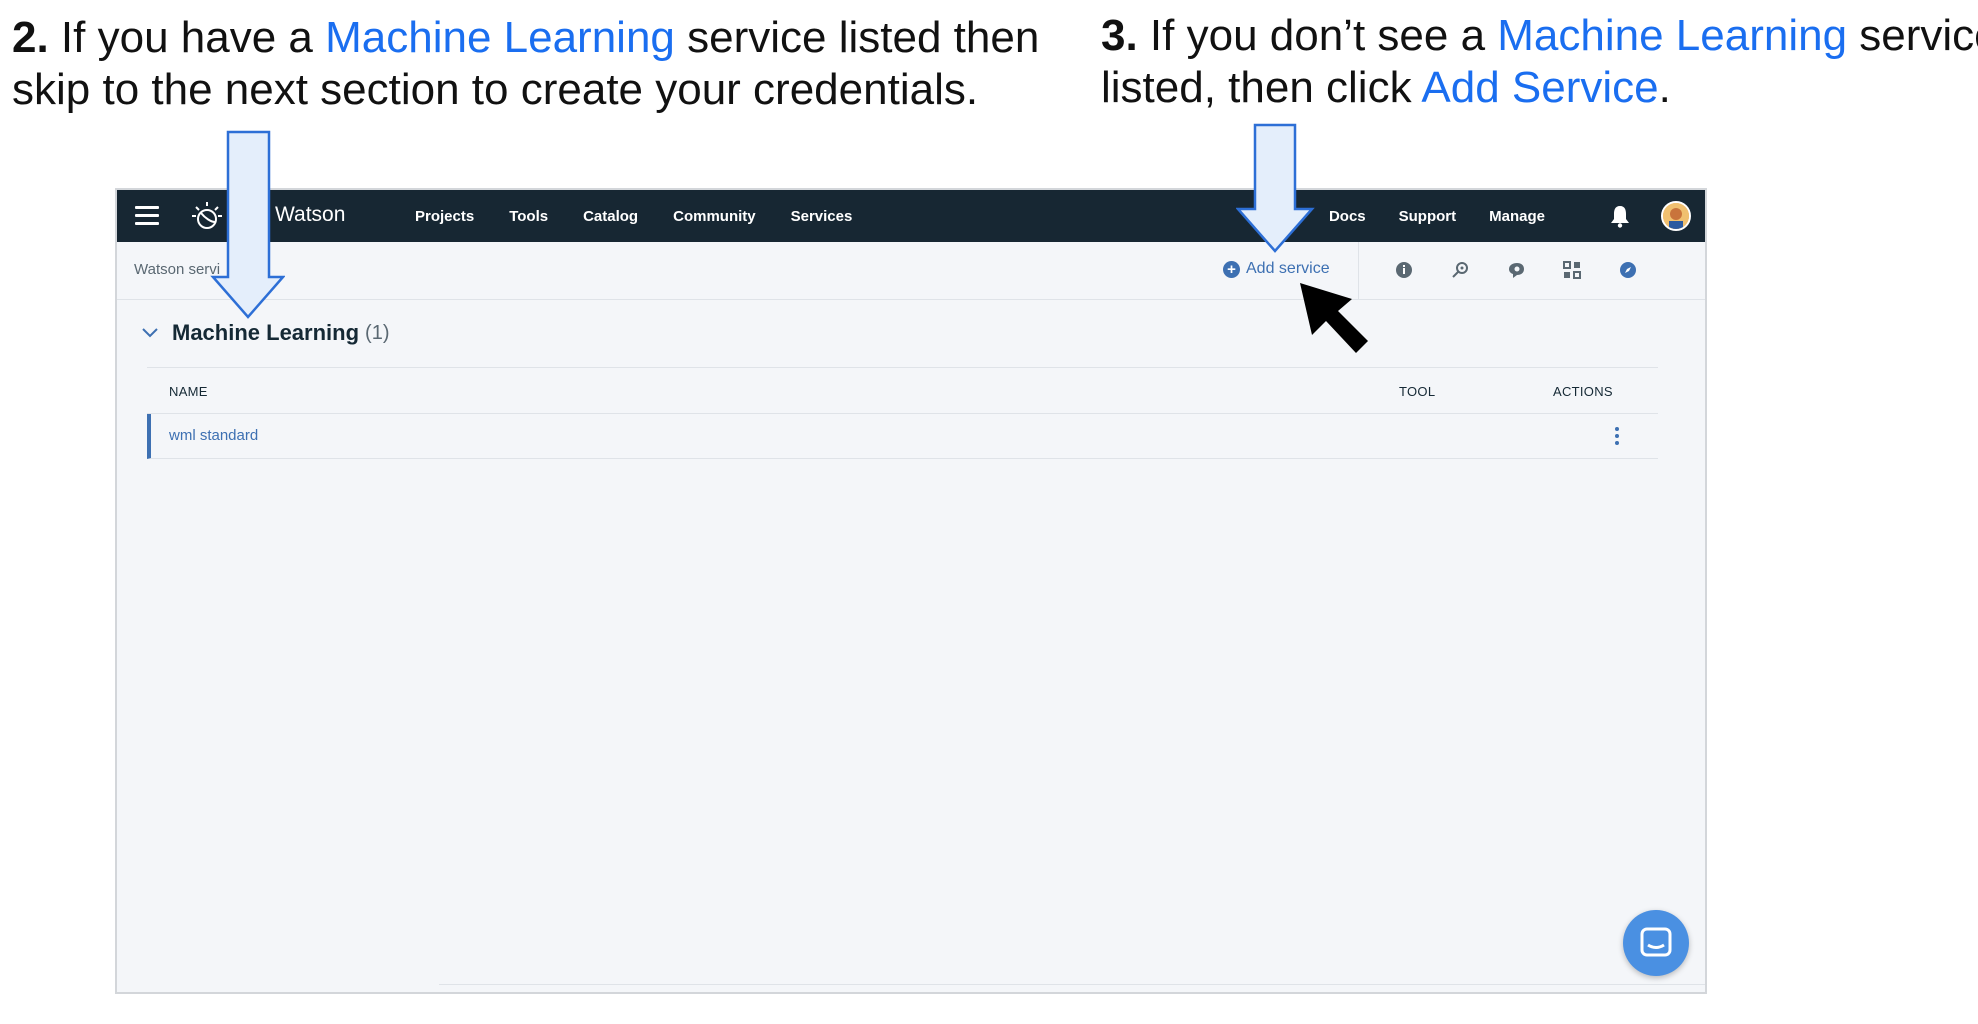  Describe the element at coordinates (610, 216) in the screenshot. I see `nav-catalog: Catalog` at that location.